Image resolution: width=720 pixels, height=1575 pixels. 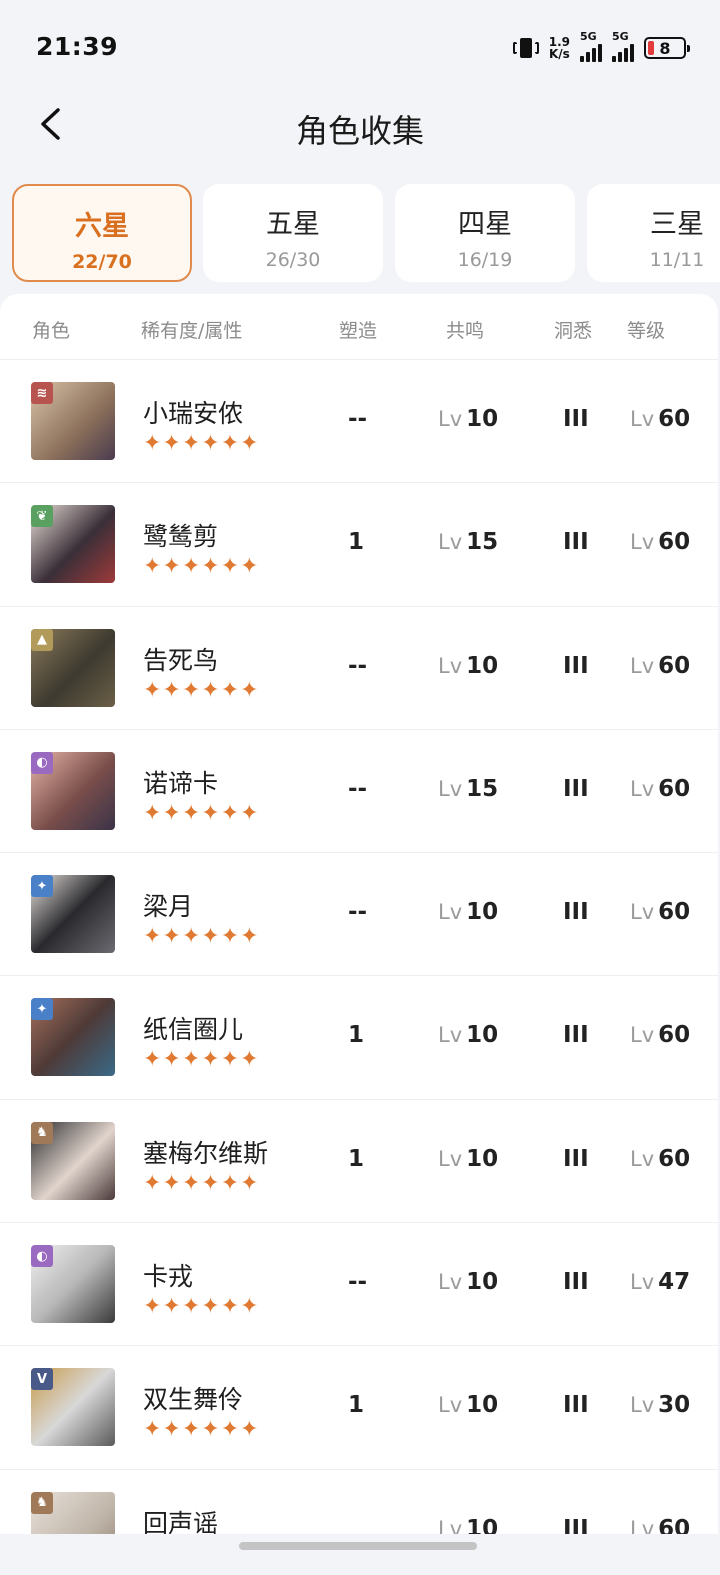 I want to click on character-row: ◐ 诺谛卡 ✦✦✦✦✦✦ -- Lv 15 III Lv 60, so click(x=359, y=792).